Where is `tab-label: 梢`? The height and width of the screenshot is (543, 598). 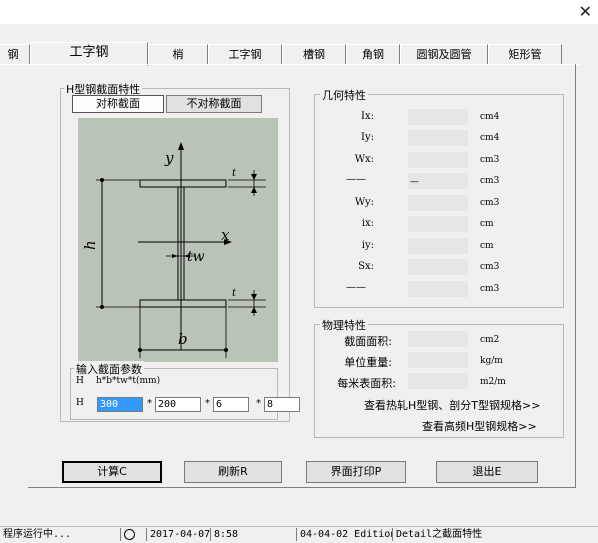 tab-label: 梢 is located at coordinates (178, 54).